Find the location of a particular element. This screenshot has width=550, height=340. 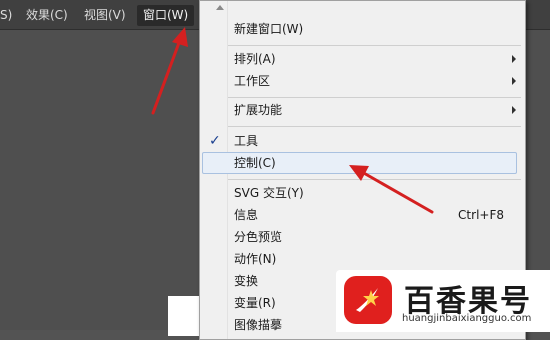

menu-item-label: 动作(N) is located at coordinates (255, 259).